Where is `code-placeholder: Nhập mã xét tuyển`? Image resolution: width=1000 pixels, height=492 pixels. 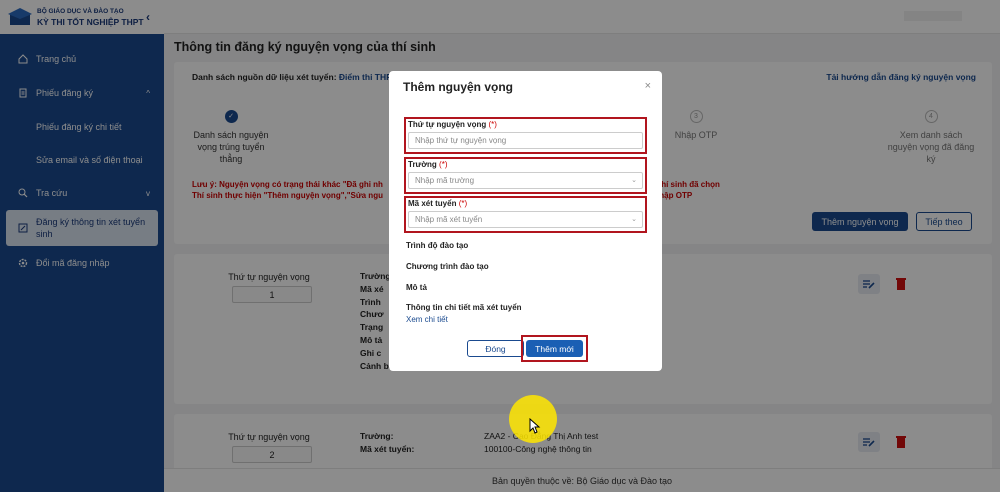
code-placeholder: Nhập mã xét tuyển is located at coordinates (449, 219).